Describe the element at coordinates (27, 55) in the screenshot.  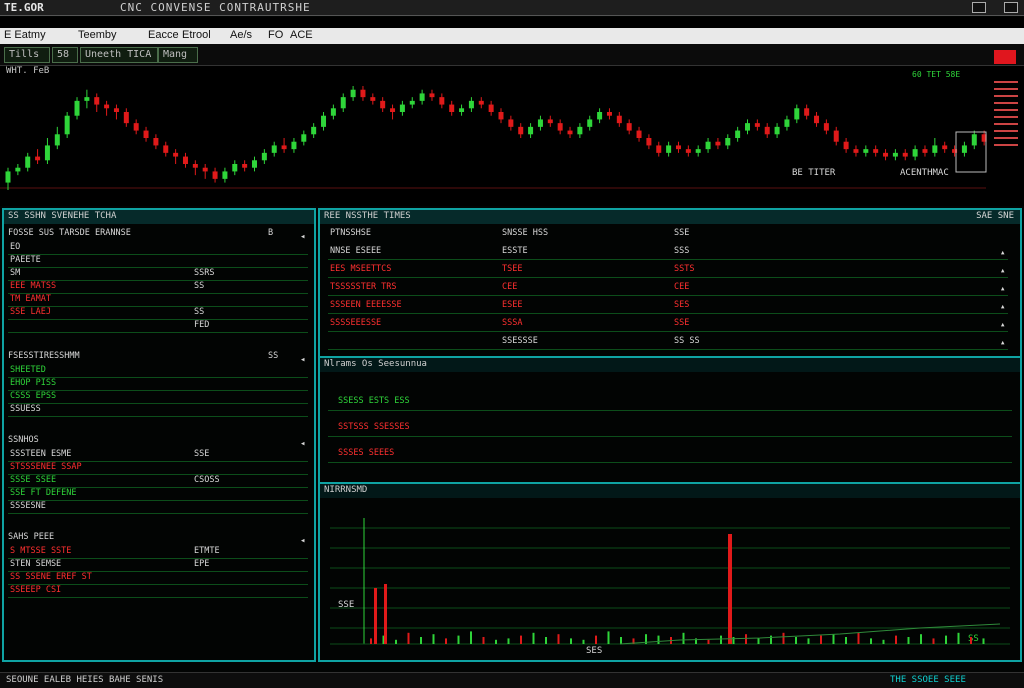
I see `tab-tills: Tills` at that location.